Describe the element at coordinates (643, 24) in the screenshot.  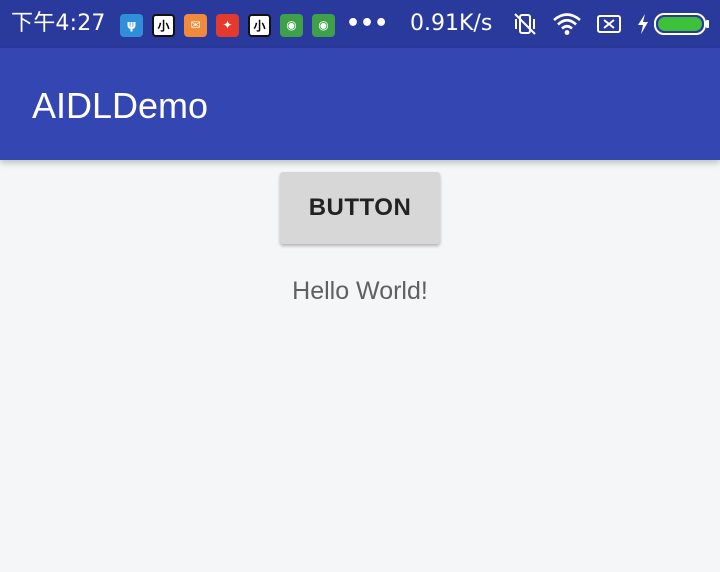
I see `charging-icon` at that location.